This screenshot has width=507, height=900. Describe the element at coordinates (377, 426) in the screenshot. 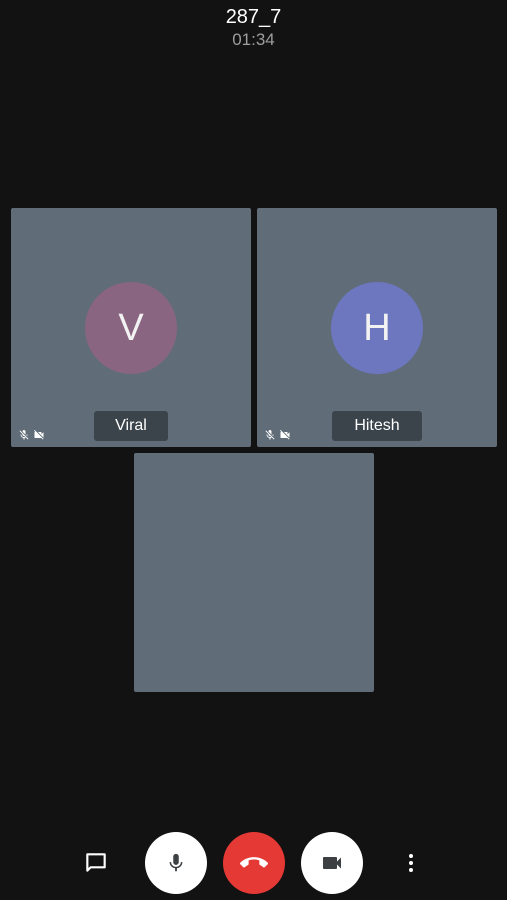

I see `participant-name: Hitesh` at that location.